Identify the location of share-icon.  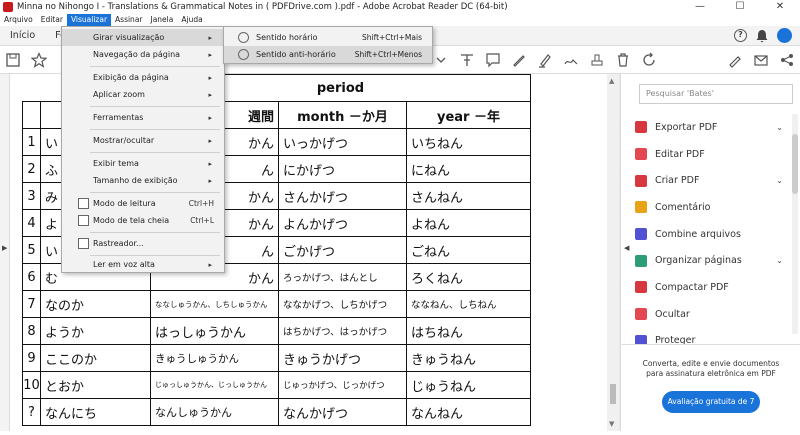
(787, 60).